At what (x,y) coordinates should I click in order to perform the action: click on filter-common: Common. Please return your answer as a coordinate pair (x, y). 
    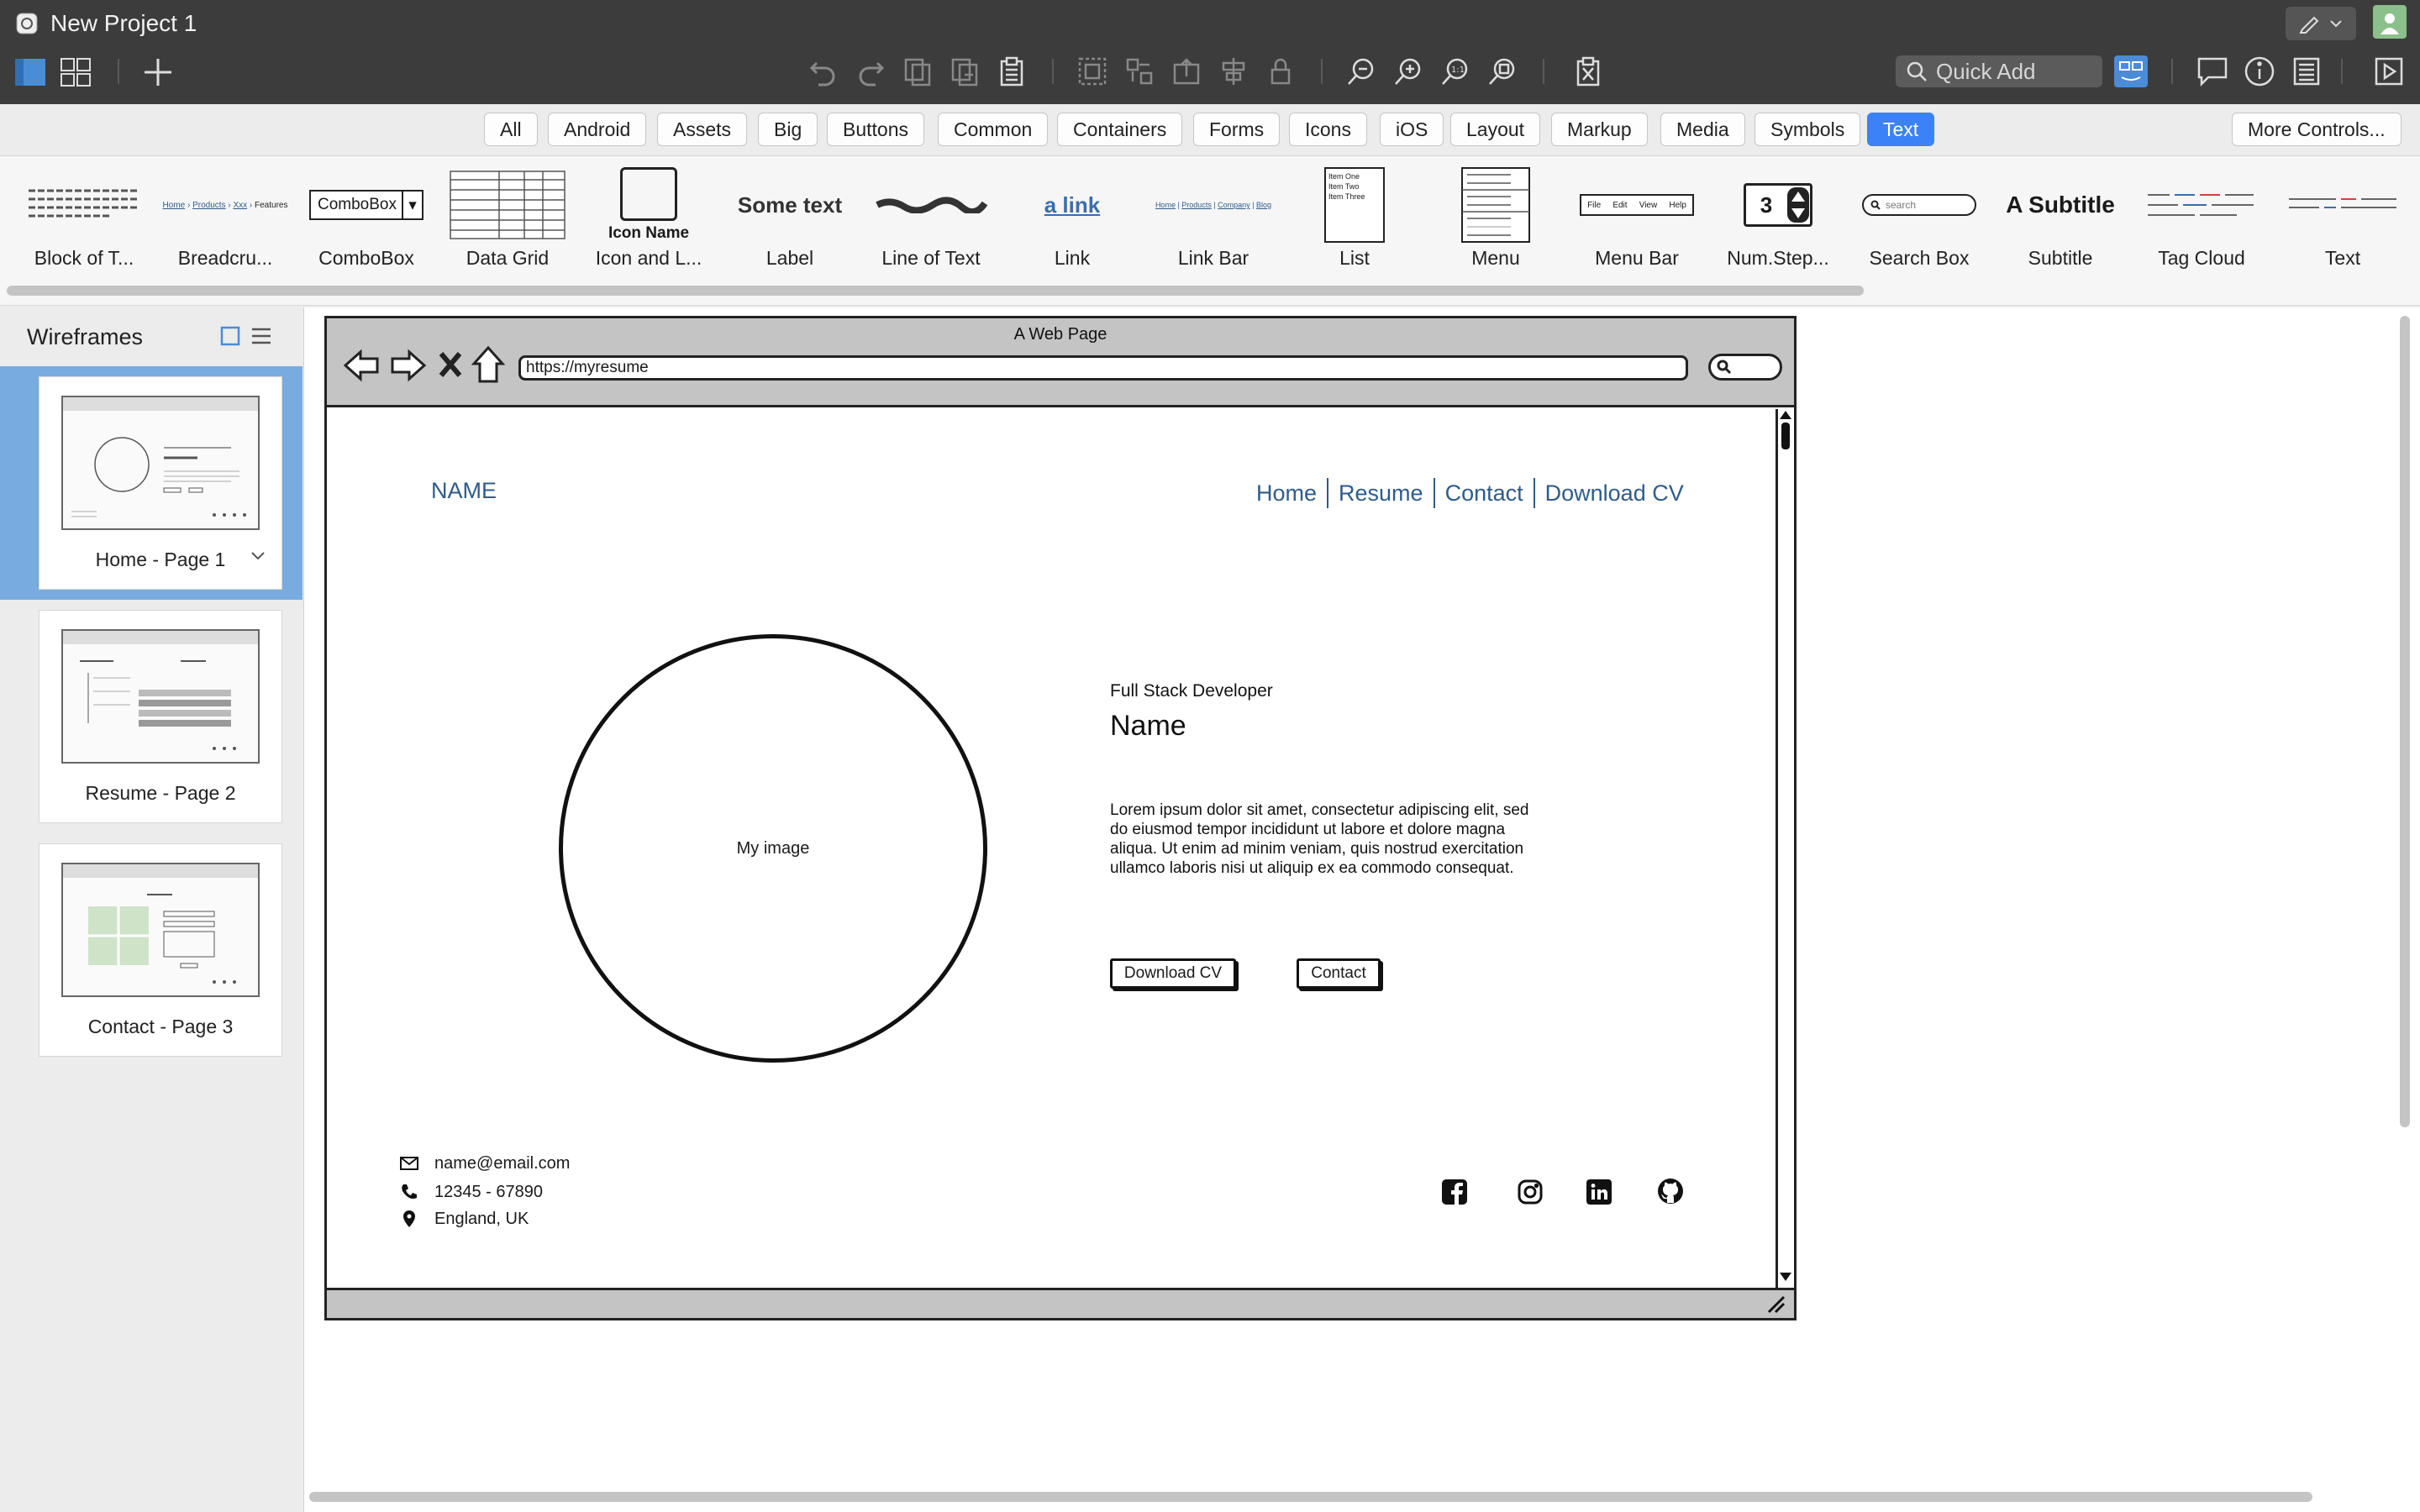
    Looking at the image, I should click on (993, 129).